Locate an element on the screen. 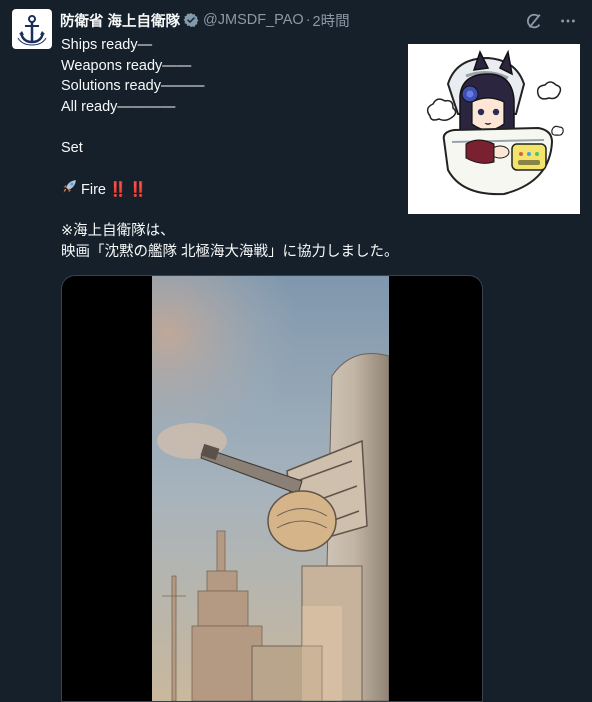 The height and width of the screenshot is (702, 592). text-line: Weapons ready—— is located at coordinates (126, 65).